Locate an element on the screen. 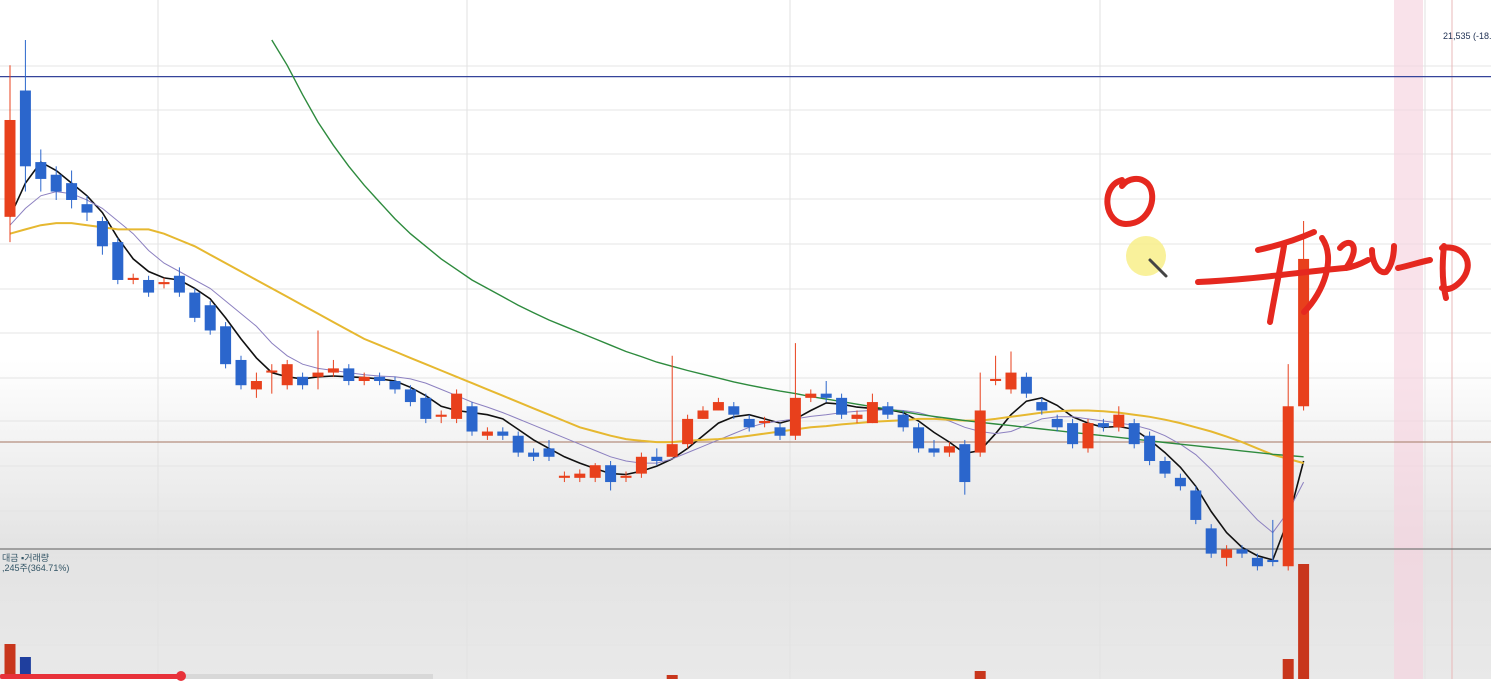  chart-scrollbar is located at coordinates (216, 676).